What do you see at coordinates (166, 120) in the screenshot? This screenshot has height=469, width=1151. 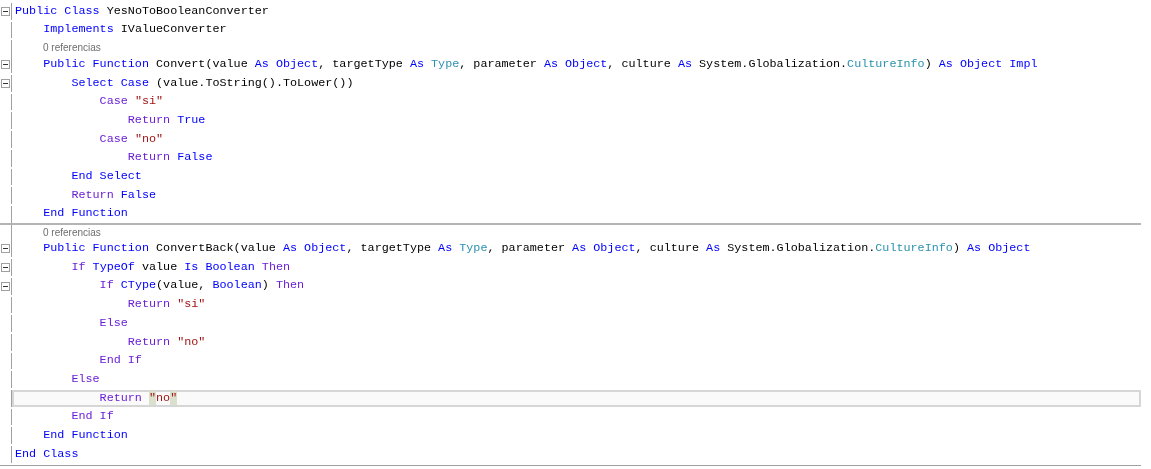 I see `code-line: Return True` at bounding box center [166, 120].